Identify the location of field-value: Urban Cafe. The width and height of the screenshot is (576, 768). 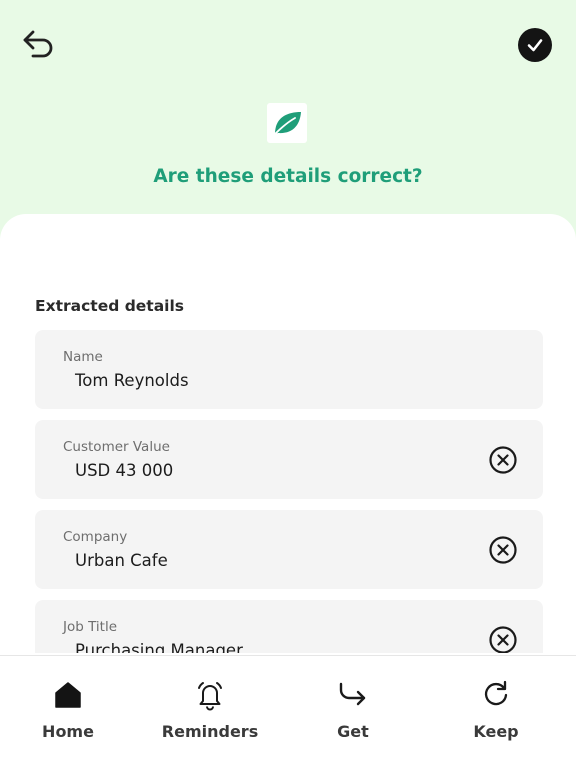
(121, 560).